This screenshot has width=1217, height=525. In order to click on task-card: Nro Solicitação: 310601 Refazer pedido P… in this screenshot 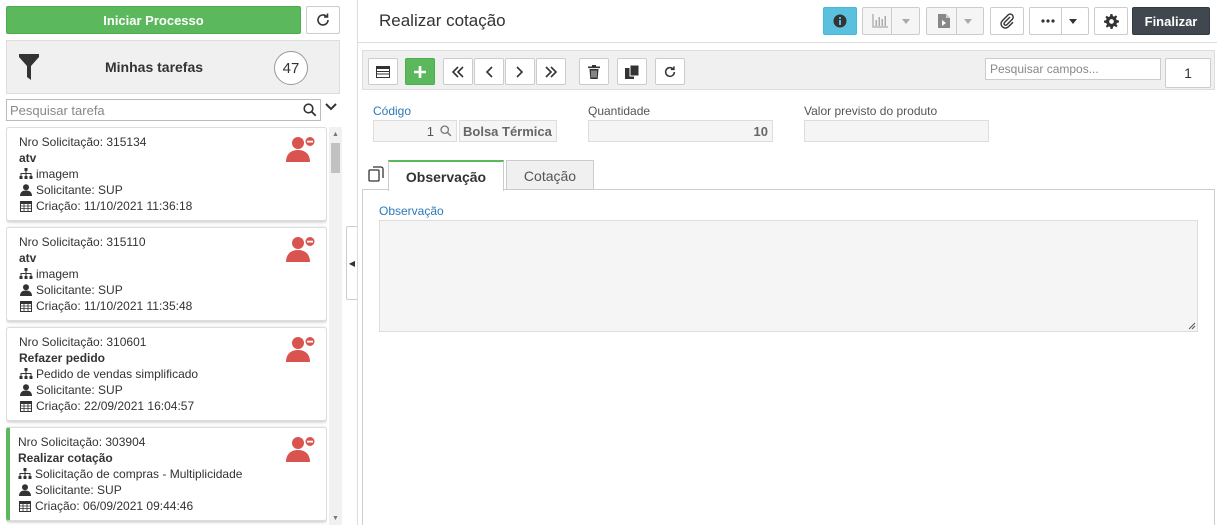, I will do `click(166, 374)`.